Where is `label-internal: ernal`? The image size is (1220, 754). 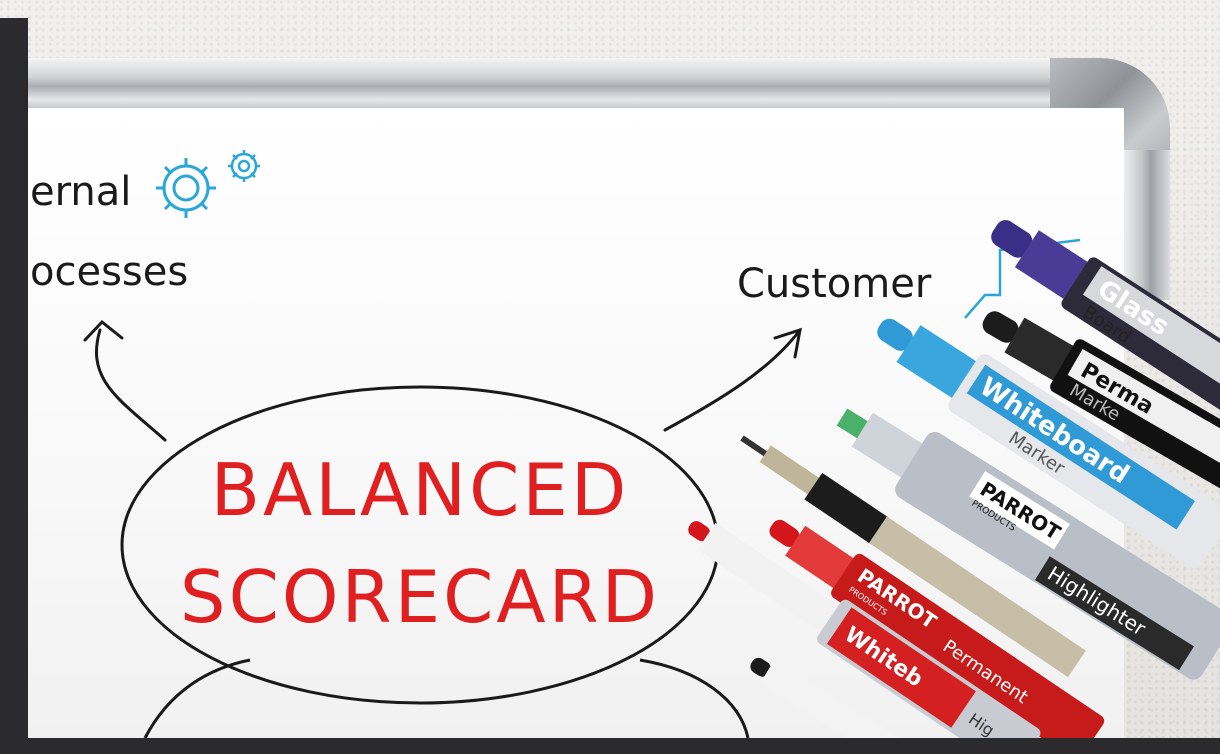
label-internal: ernal is located at coordinates (80, 192).